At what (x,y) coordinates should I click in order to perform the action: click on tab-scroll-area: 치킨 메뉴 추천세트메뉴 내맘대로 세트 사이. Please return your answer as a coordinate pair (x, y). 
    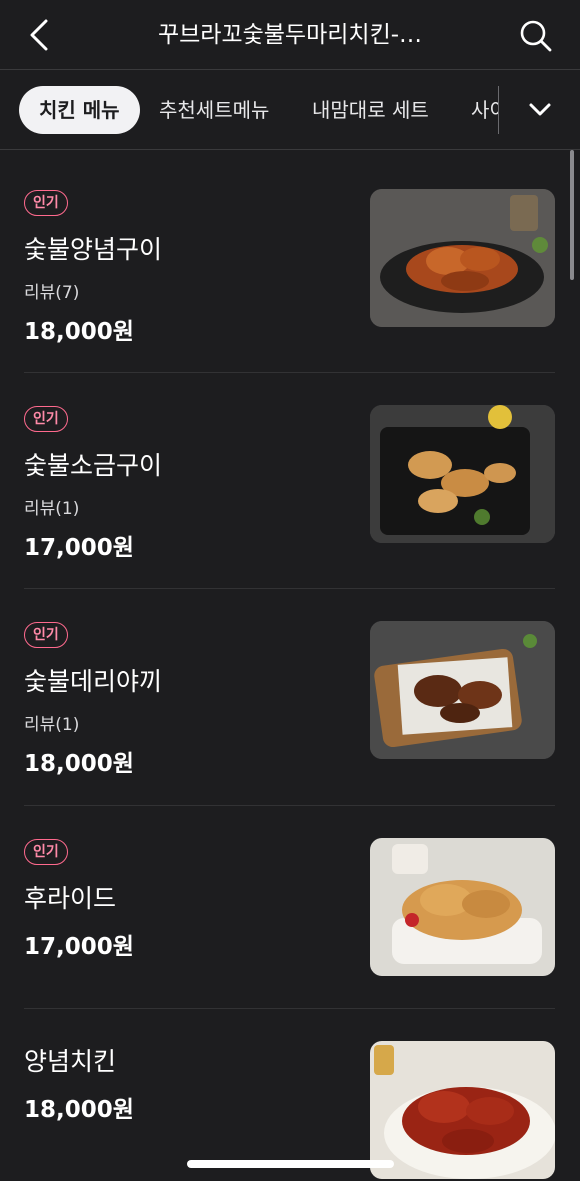
    Looking at the image, I should click on (249, 110).